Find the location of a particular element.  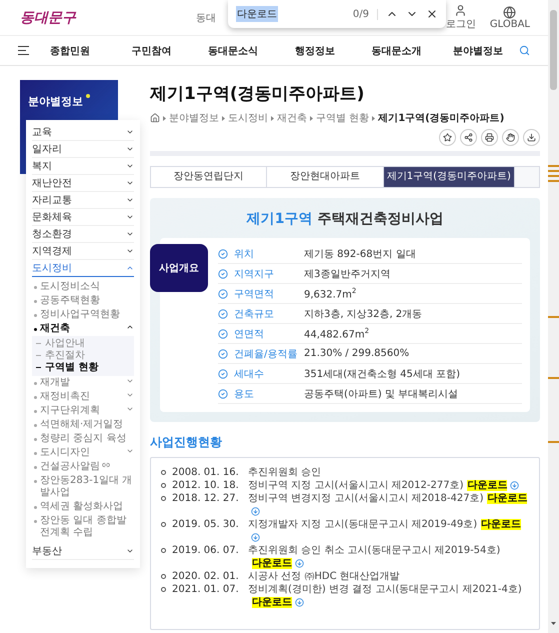

submenu-item: 구역별 현황 is located at coordinates (83, 368).